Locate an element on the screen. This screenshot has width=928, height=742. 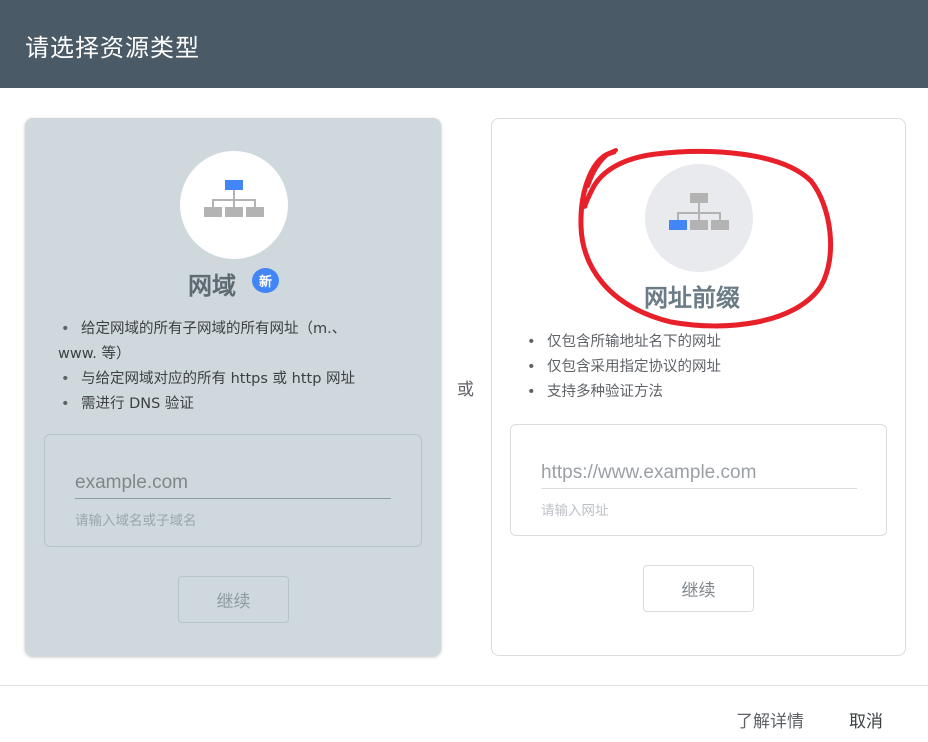
domain-input-container: 请输入域名或子域名 is located at coordinates (233, 490).